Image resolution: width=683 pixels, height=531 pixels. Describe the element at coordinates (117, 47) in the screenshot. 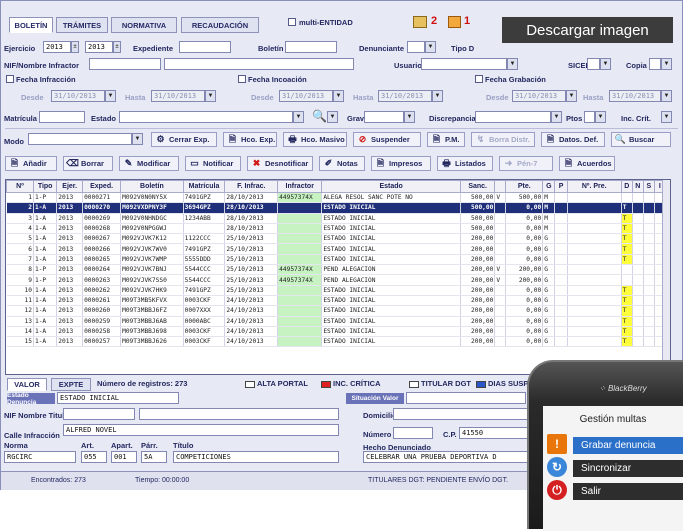

I see `ejercicio-to-spinner: ±` at that location.